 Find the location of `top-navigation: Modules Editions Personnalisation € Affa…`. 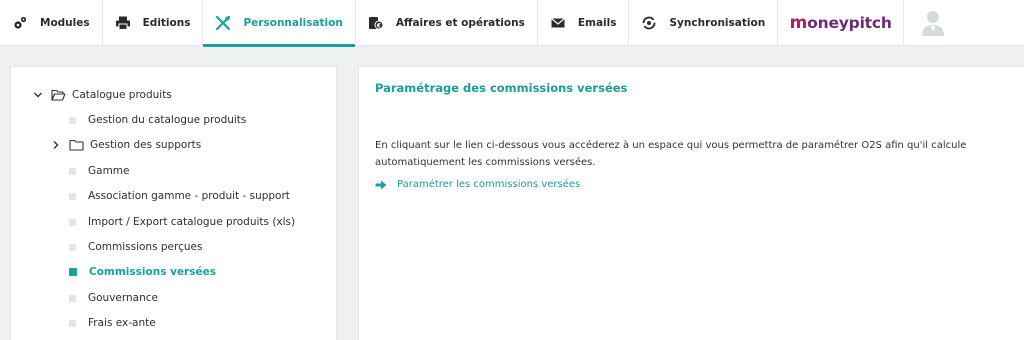

top-navigation: Modules Editions Personnalisation € Affa… is located at coordinates (512, 23).